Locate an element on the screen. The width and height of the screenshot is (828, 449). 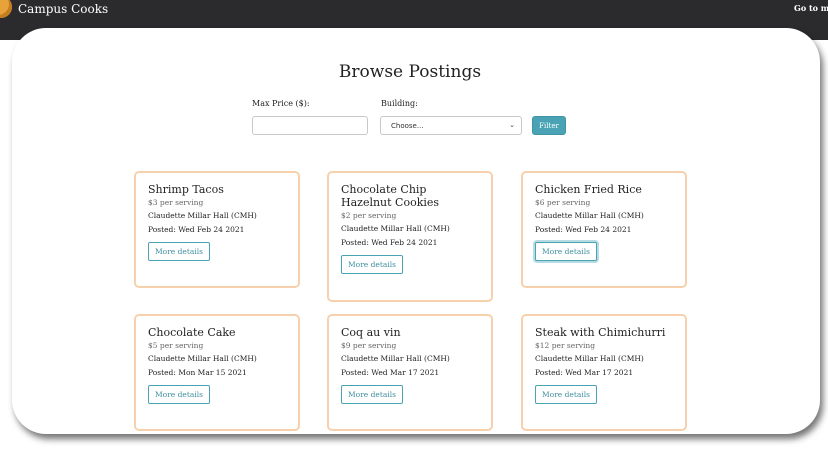
posting-price: $6 per serving is located at coordinates (563, 202).